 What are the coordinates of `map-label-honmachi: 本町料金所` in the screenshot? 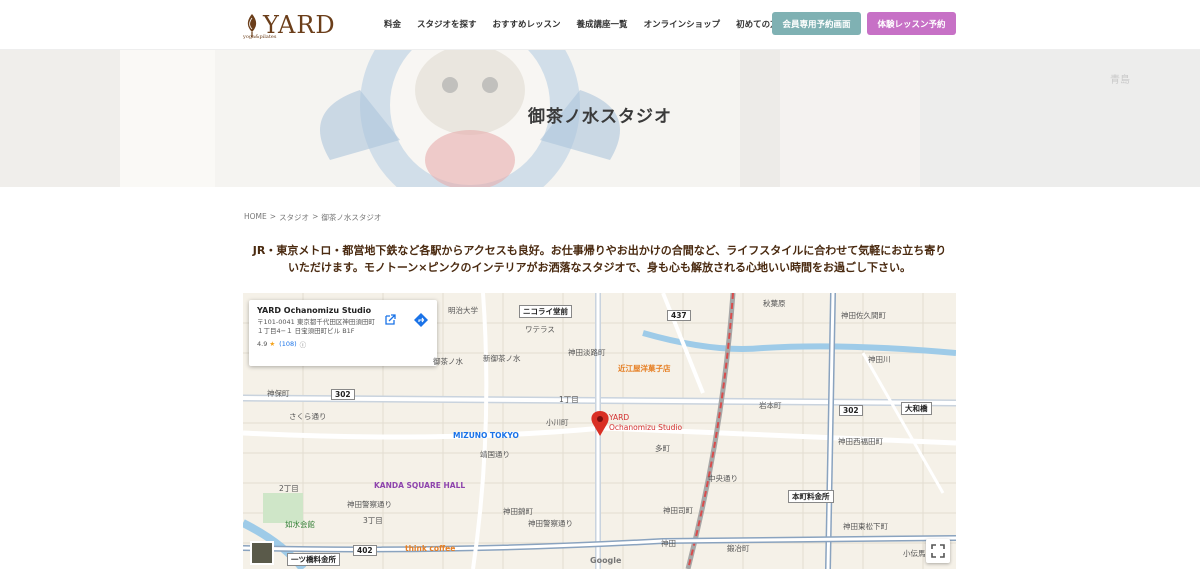 It's located at (811, 496).